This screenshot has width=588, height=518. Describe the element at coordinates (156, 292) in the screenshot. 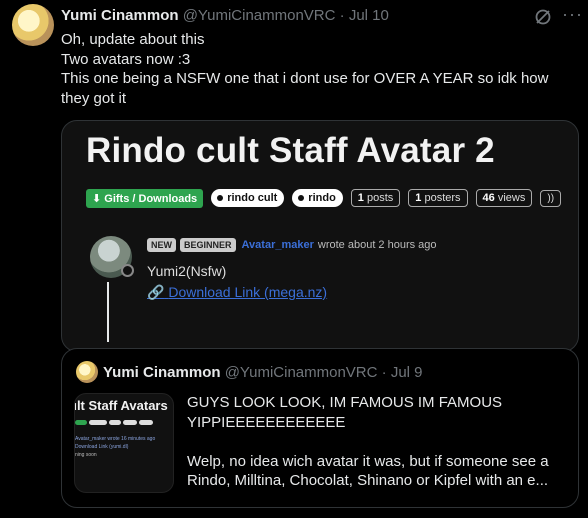

I see `link-icon: 🔗` at that location.